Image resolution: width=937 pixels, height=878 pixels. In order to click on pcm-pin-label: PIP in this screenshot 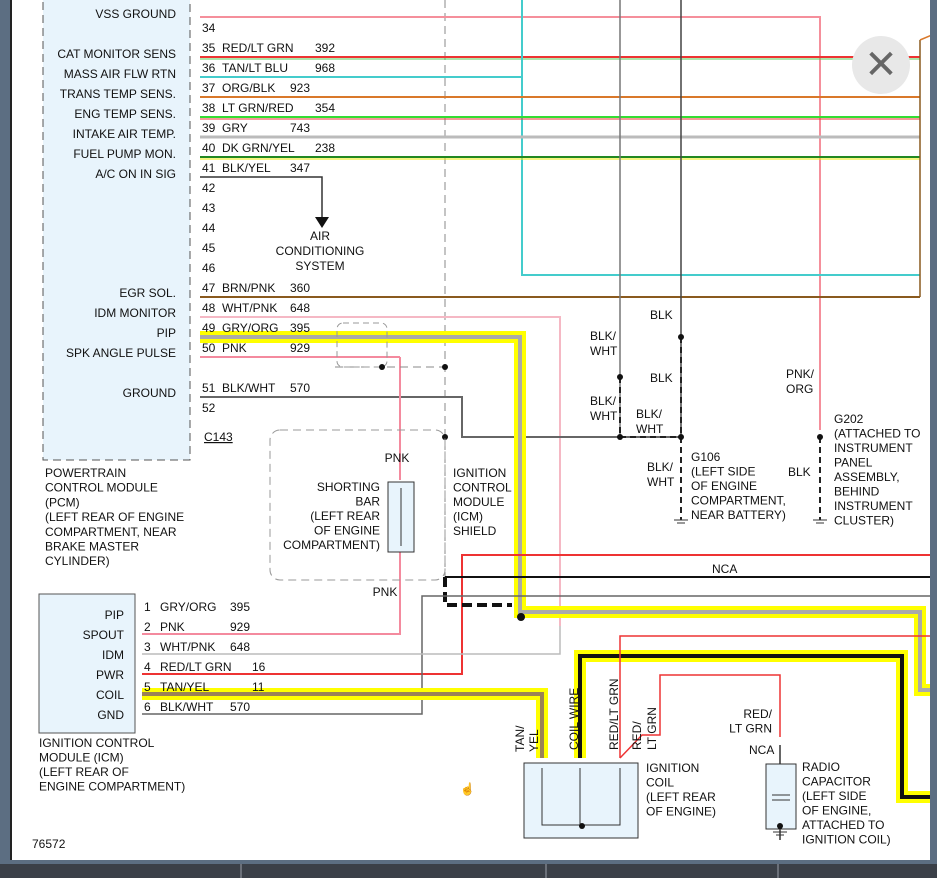, I will do `click(166, 333)`.